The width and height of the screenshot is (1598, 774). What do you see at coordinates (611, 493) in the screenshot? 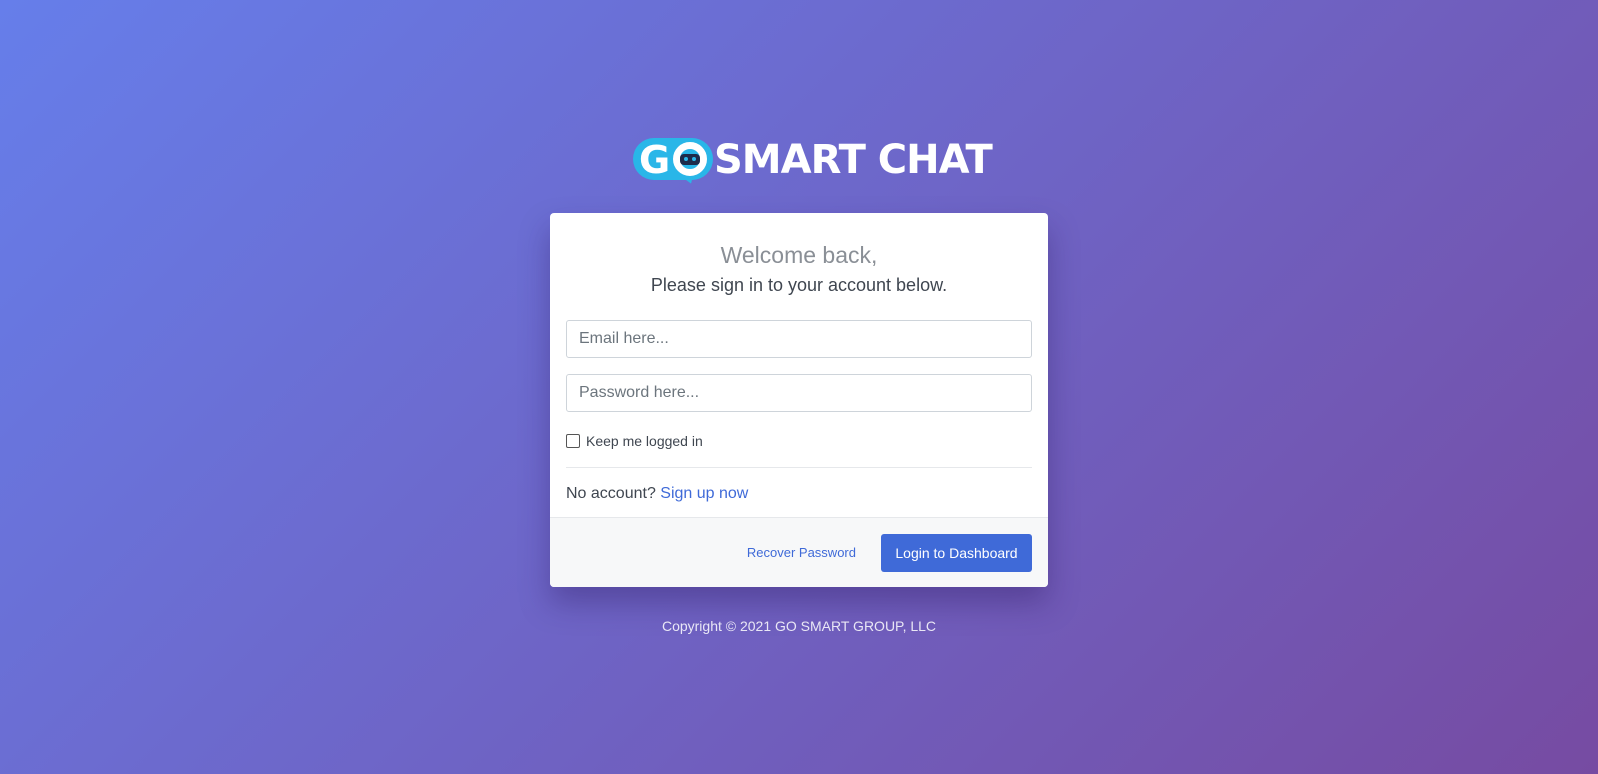
I see `no-account-text: No account?` at bounding box center [611, 493].